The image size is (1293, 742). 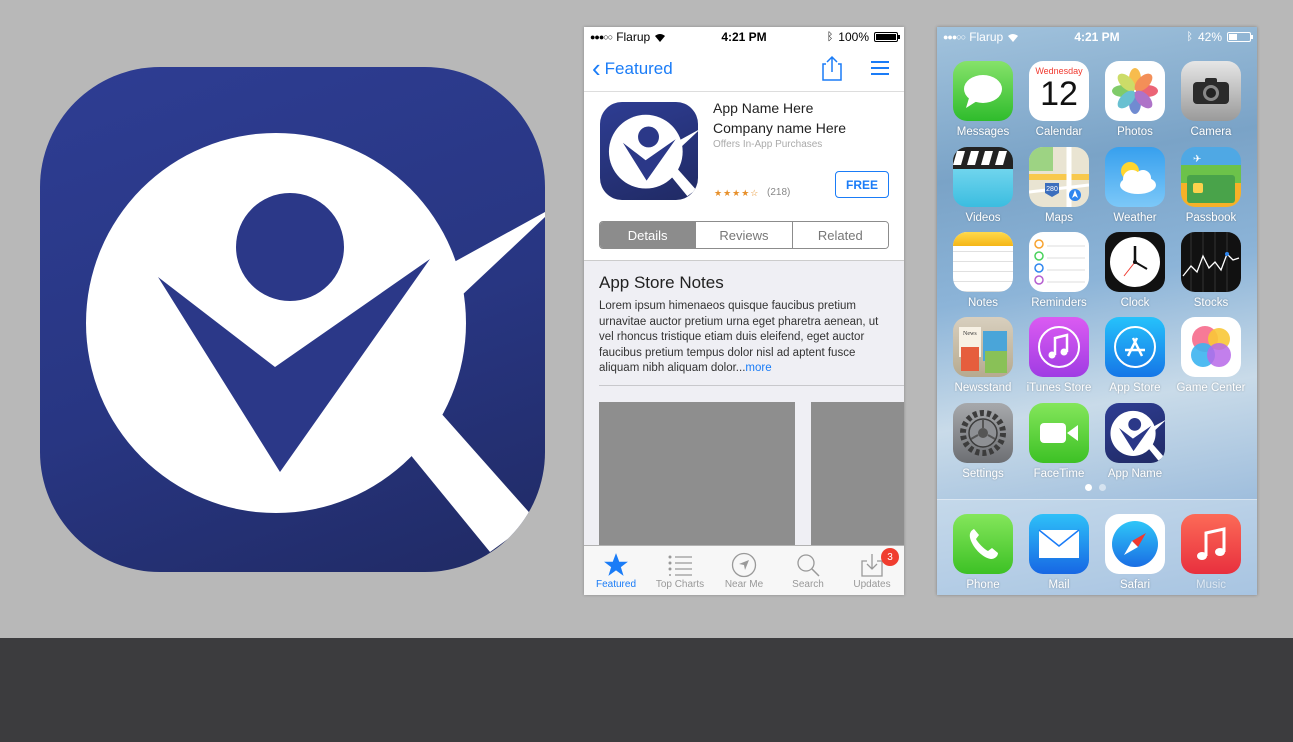 I want to click on app-mail: Mail, so click(x=1059, y=552).